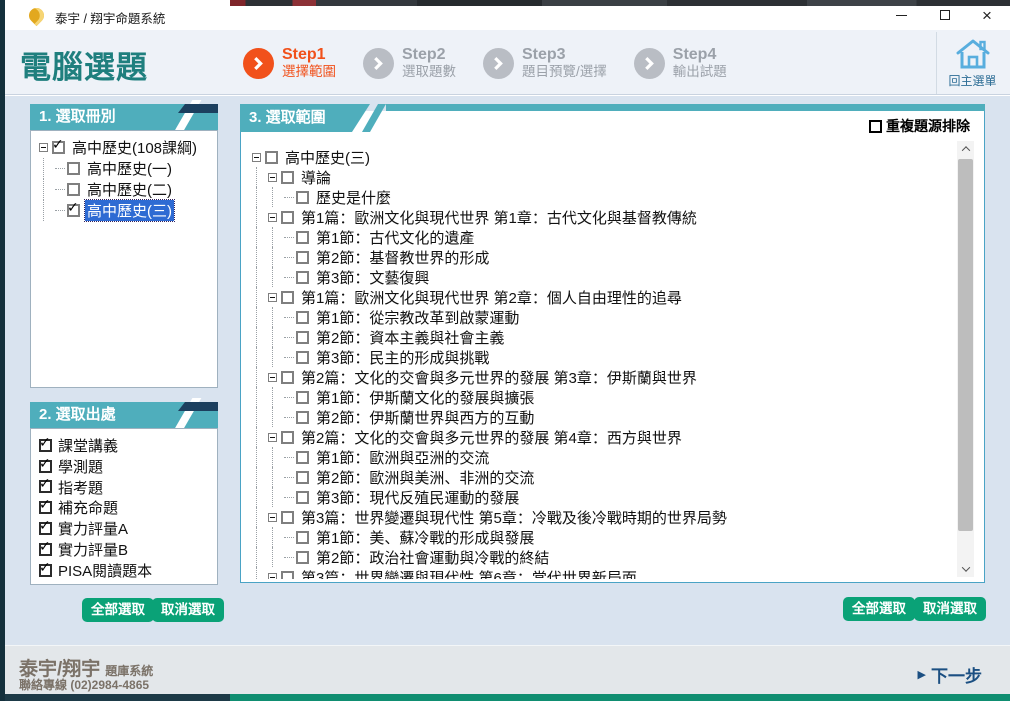  I want to click on tree-item-label: 高中歷史(一), so click(129, 168).